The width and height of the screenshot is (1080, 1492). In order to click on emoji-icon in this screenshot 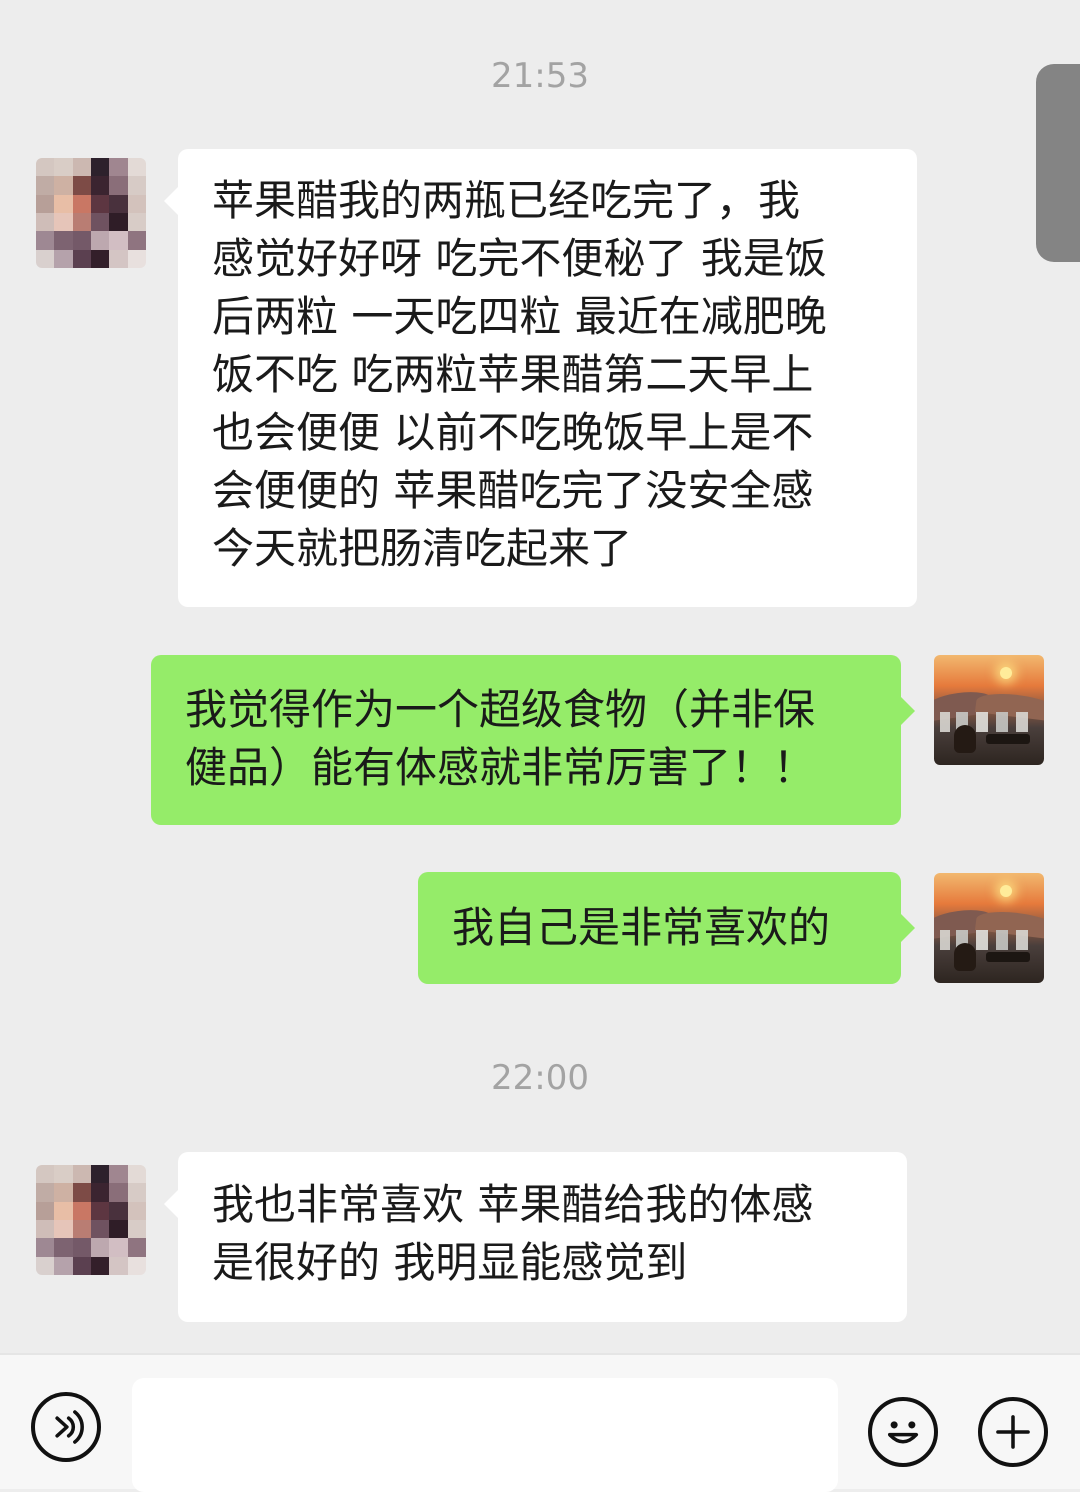, I will do `click(903, 1432)`.